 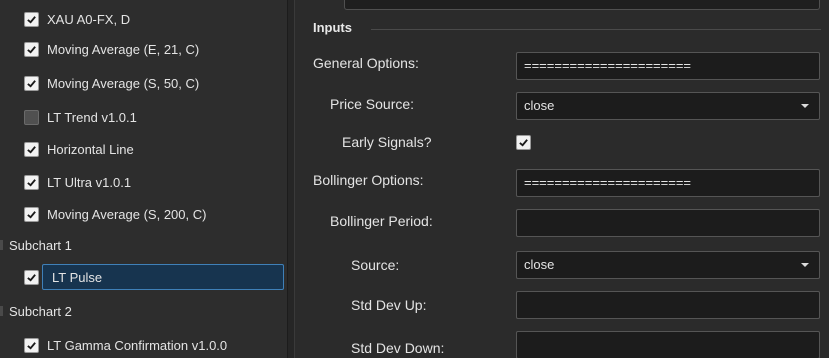 What do you see at coordinates (143, 149) in the screenshot?
I see `tree-item-horizontal-line: Horizontal Line` at bounding box center [143, 149].